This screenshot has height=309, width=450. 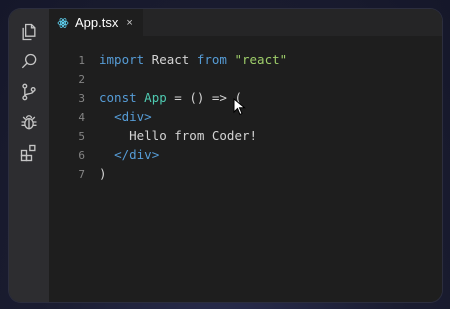 I want to click on code-token: = () => (, so click(x=204, y=97).